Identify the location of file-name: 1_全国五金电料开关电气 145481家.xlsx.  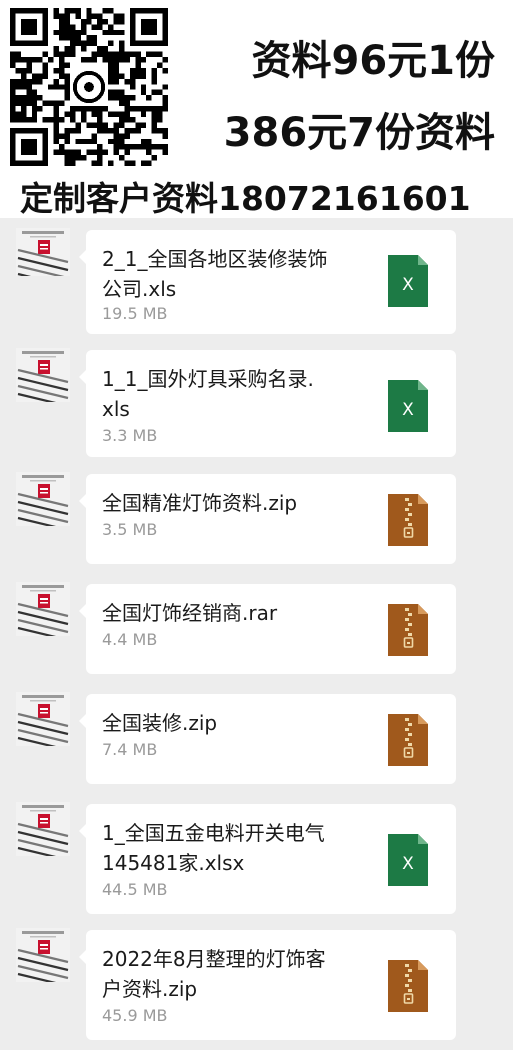
(213, 848).